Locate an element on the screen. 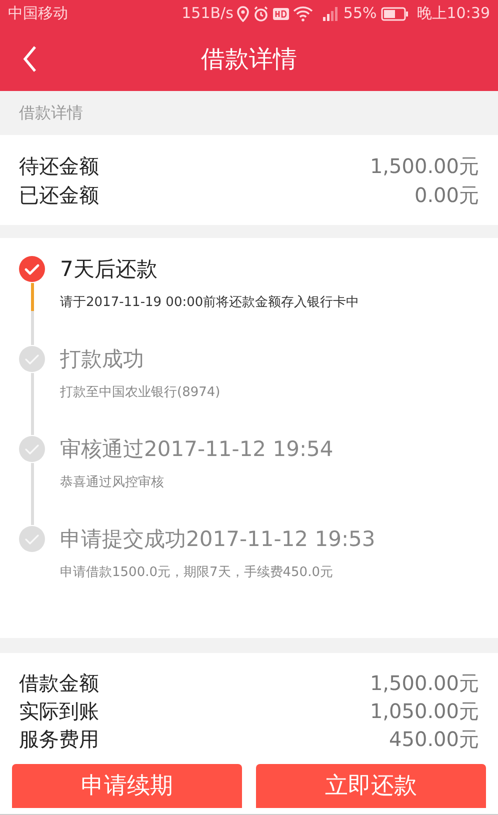 This screenshot has width=498, height=815. back-icon is located at coordinates (30, 59).